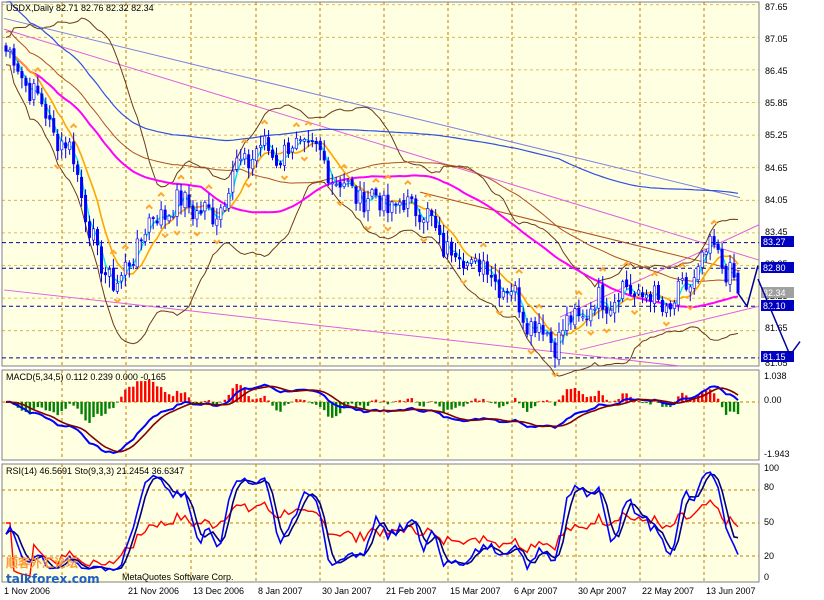  What do you see at coordinates (53, 579) in the screenshot?
I see `watermark-site: talkforex.com` at bounding box center [53, 579].